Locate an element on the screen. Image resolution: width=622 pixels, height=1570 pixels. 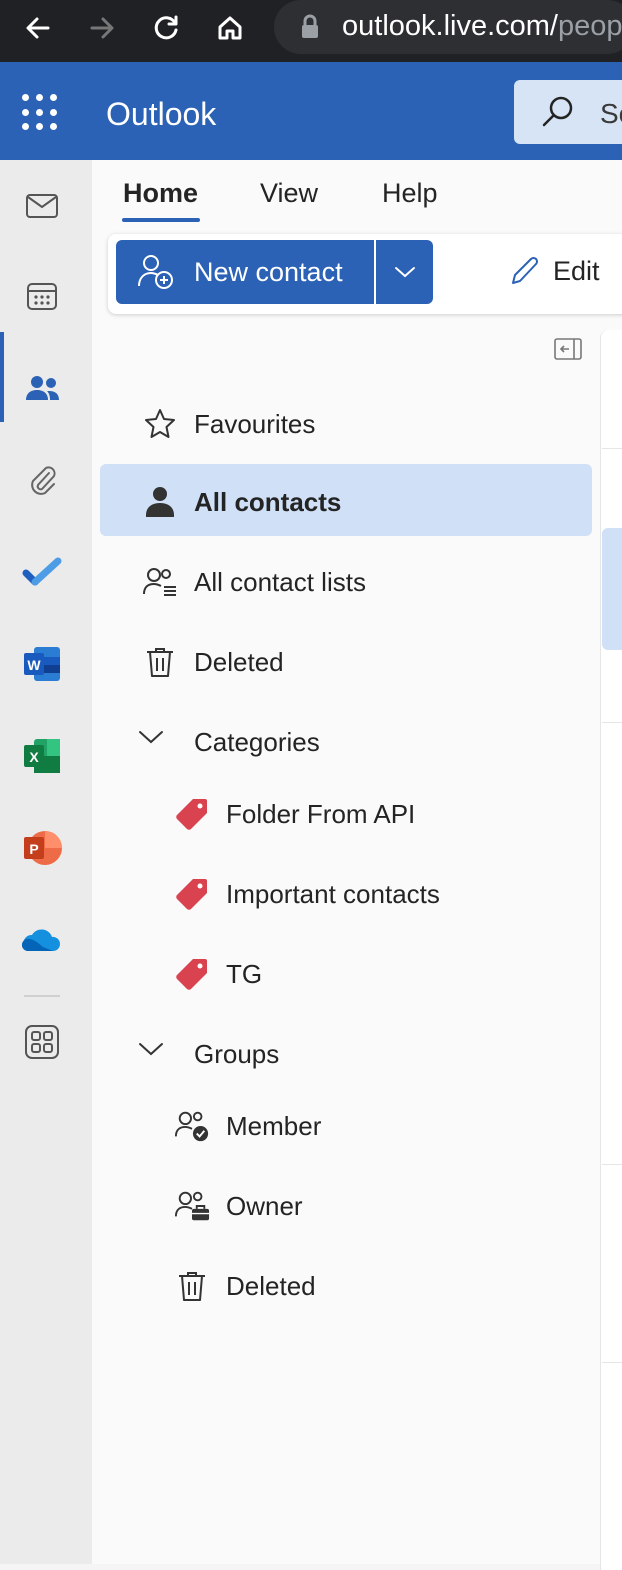
mail-icon is located at coordinates (42, 206).